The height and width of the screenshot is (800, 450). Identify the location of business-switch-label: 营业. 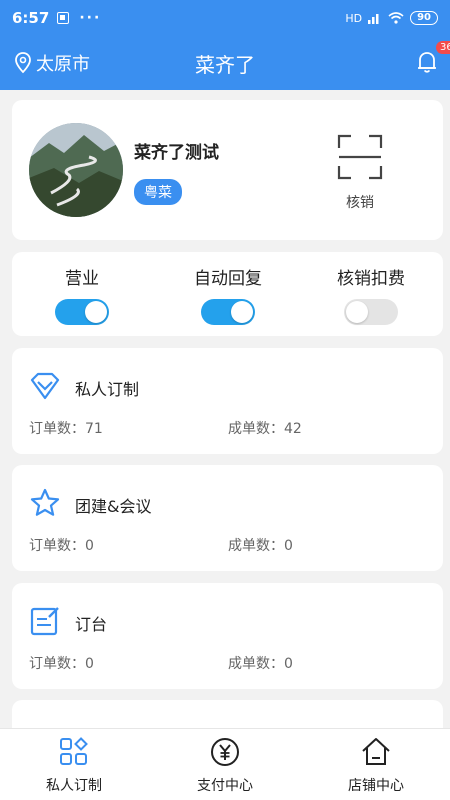
(82, 279).